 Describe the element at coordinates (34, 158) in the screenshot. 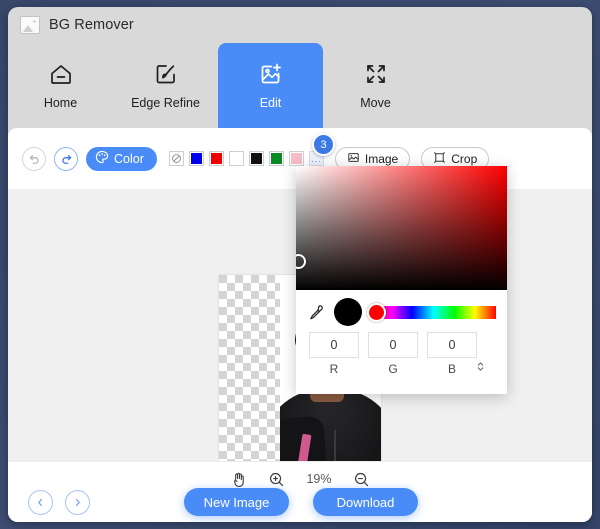

I see `undo-button` at that location.